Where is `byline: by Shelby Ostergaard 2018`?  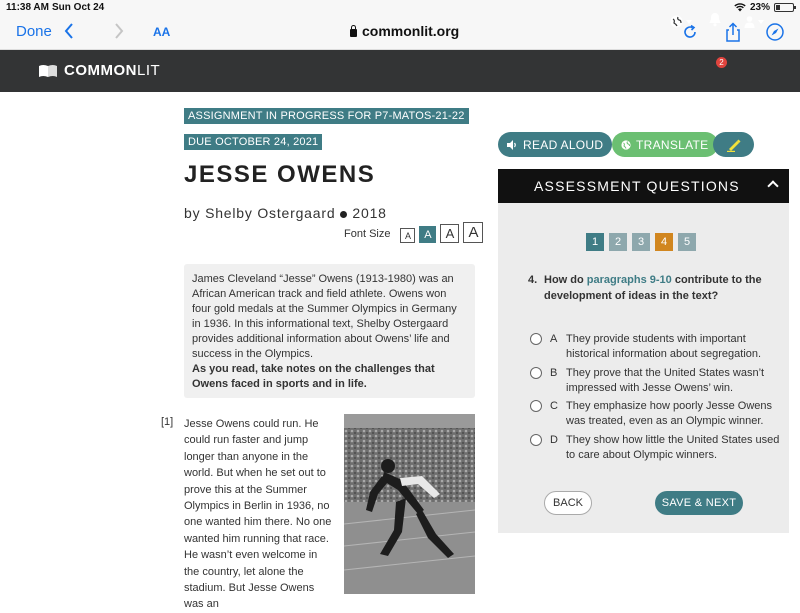 byline: by Shelby Ostergaard 2018 is located at coordinates (285, 213).